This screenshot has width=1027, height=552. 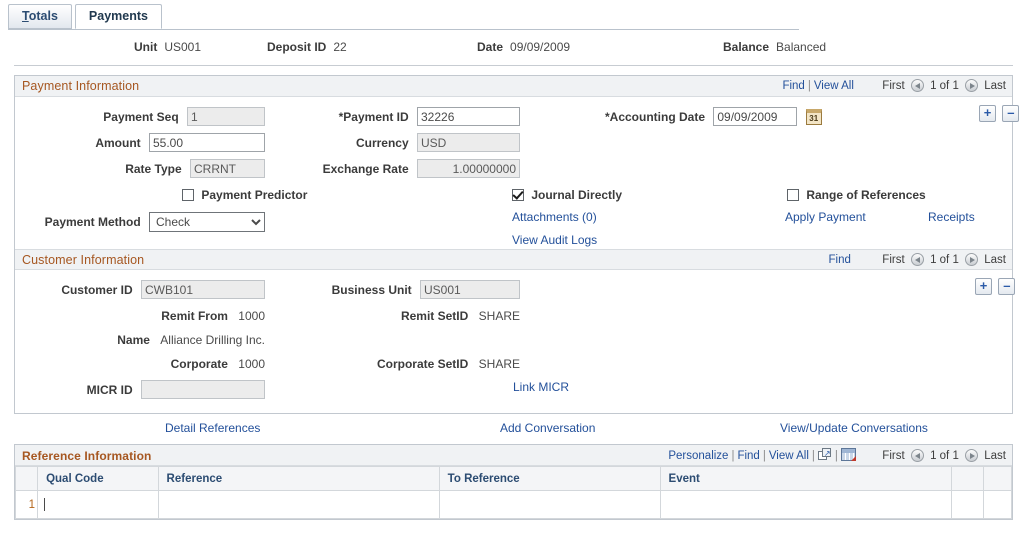 What do you see at coordinates (194, 315) in the screenshot?
I see `remit-from-label: Remit From` at bounding box center [194, 315].